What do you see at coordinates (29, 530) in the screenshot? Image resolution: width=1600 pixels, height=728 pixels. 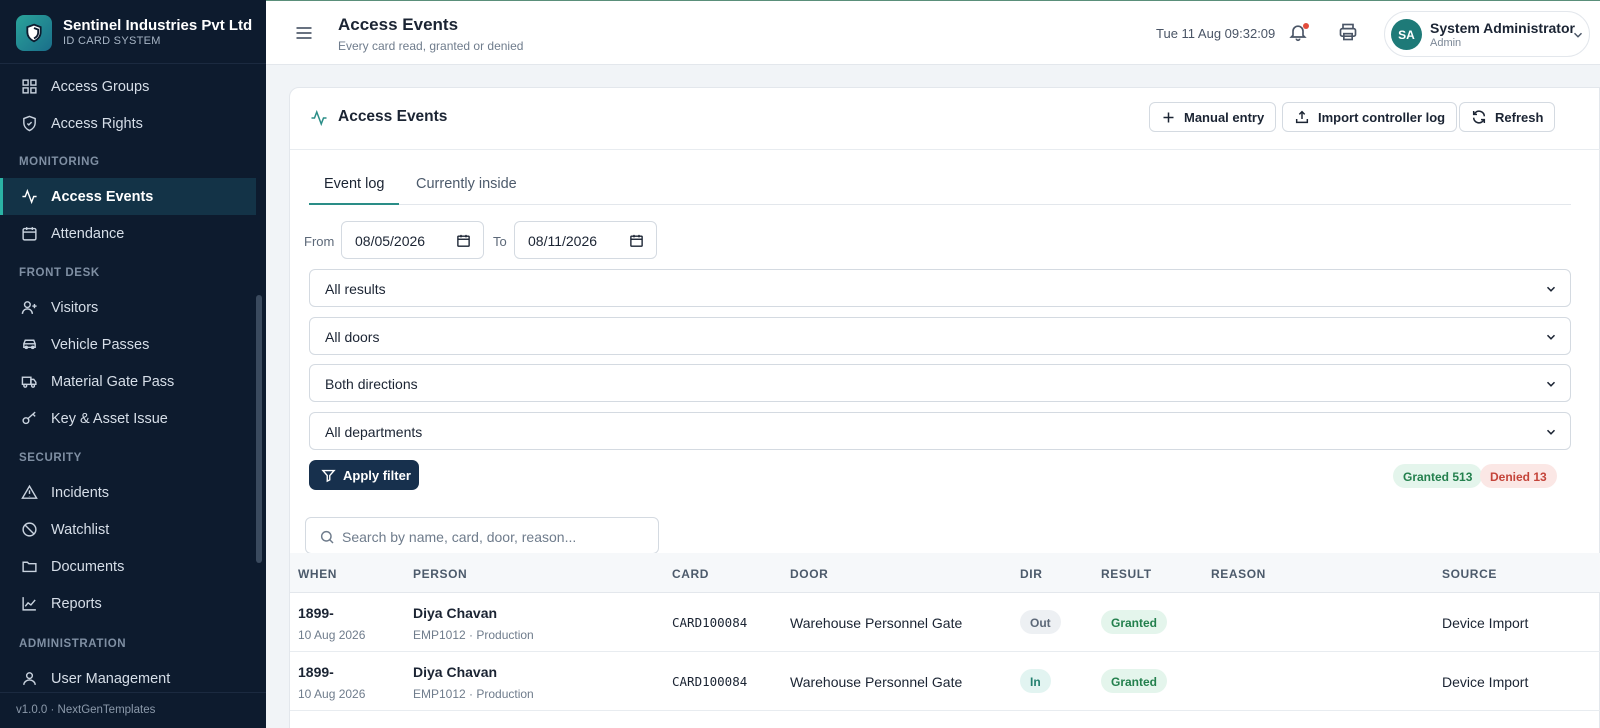 I see `ban-icon` at bounding box center [29, 530].